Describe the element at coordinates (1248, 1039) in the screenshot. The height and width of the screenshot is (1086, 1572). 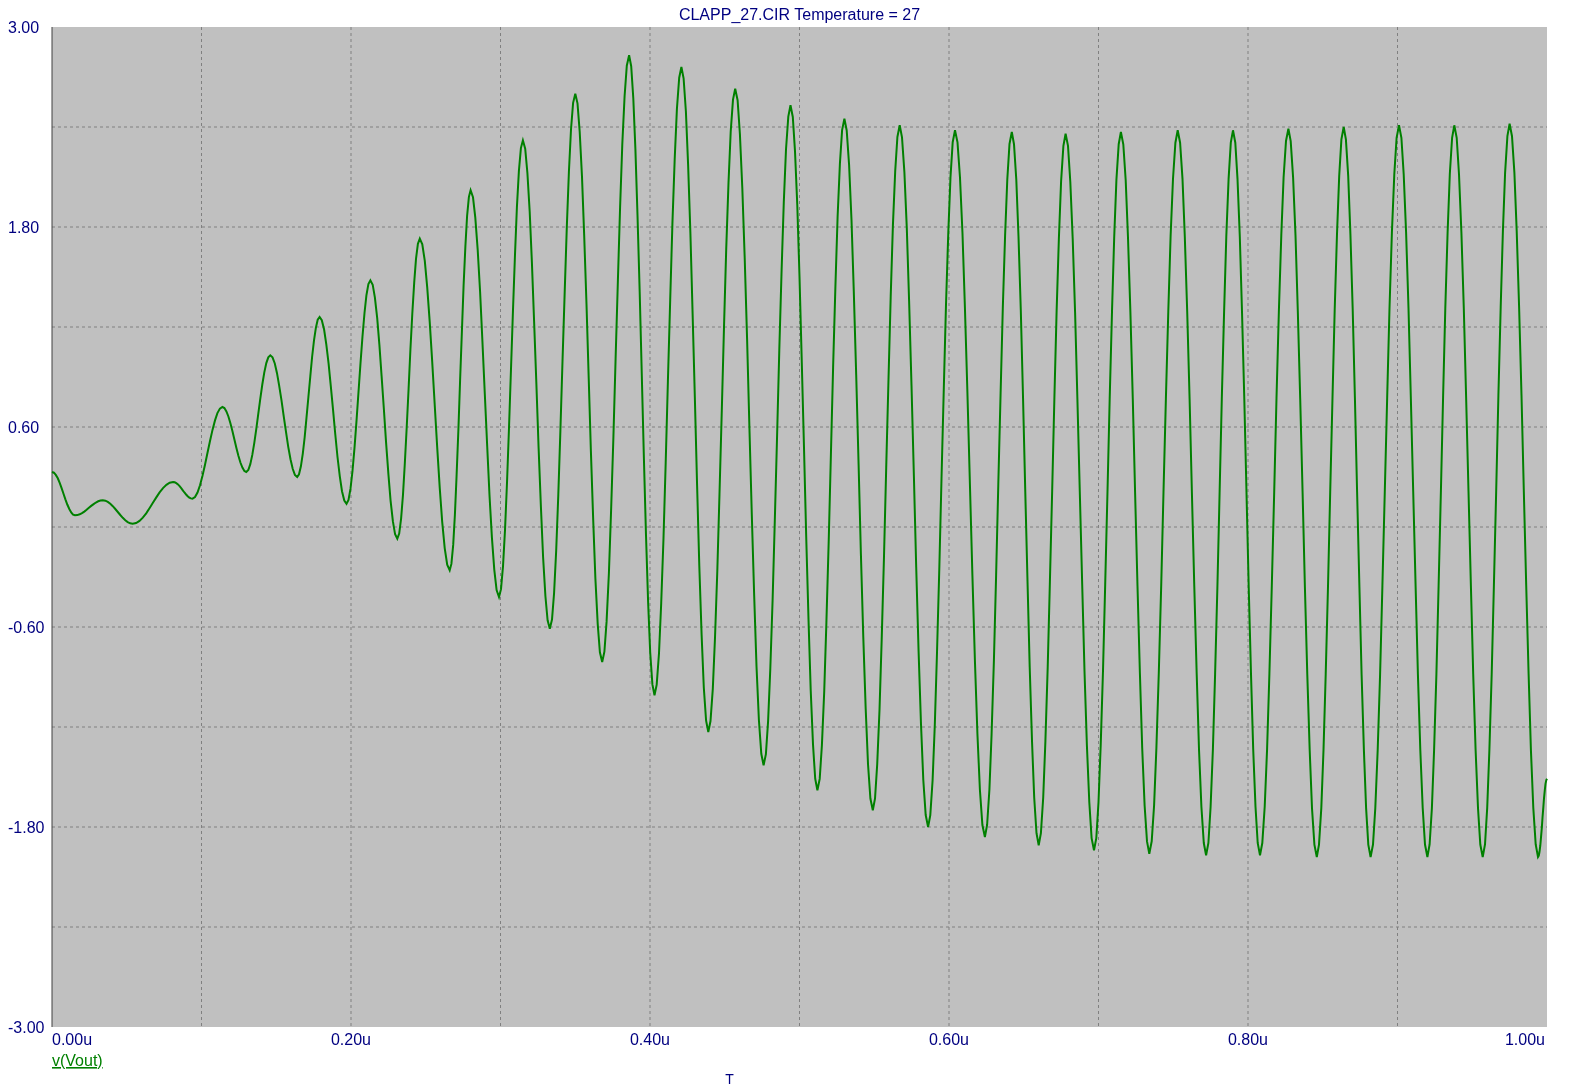
I see `axis-tick-label: 0.80u` at that location.